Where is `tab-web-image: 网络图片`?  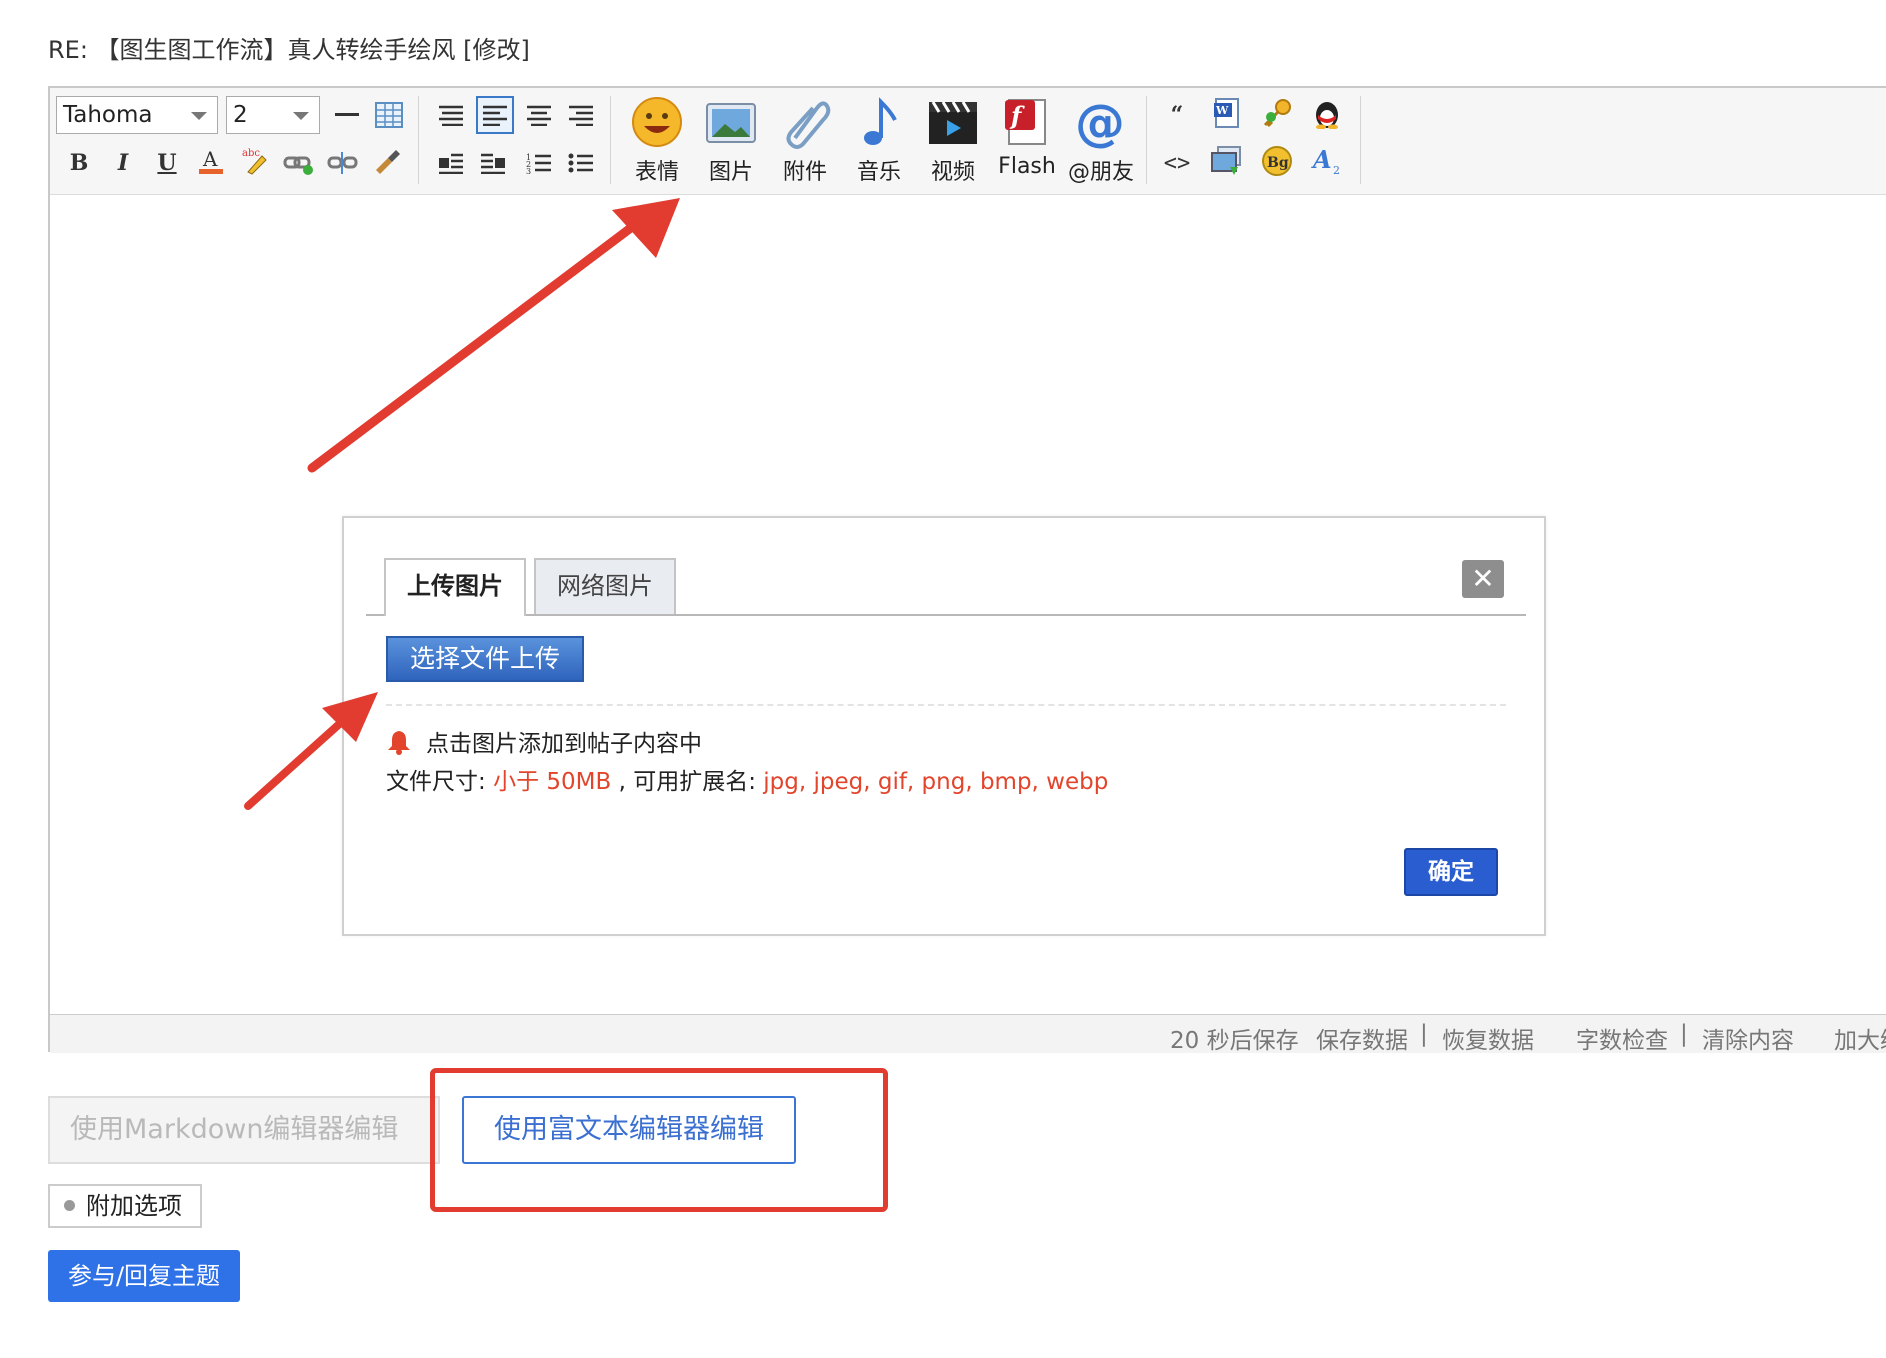
tab-web-image: 网络图片 is located at coordinates (605, 586).